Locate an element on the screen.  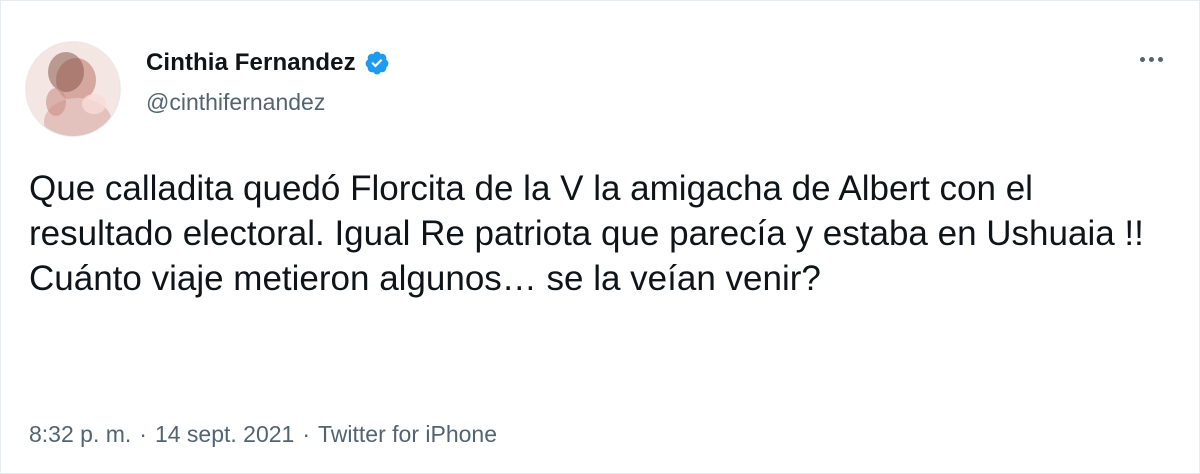
more-horizontal-icon is located at coordinates (1151, 59).